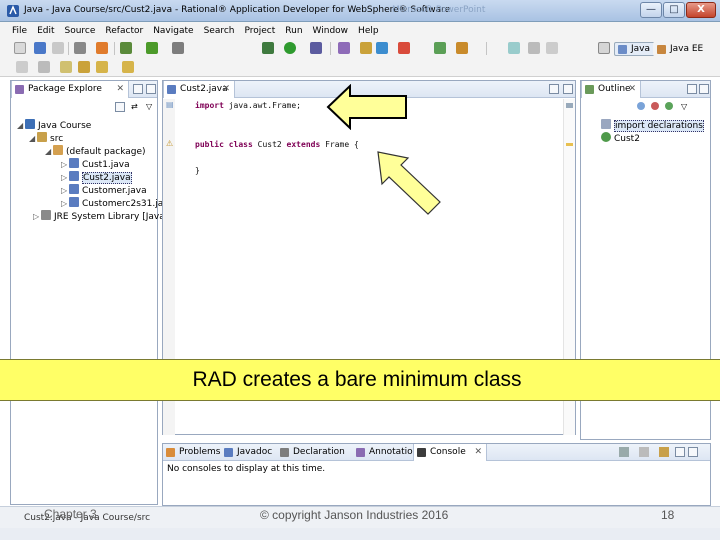 Image resolution: width=720 pixels, height=540 pixels. I want to click on console-toolbar-icon, so click(624, 452).